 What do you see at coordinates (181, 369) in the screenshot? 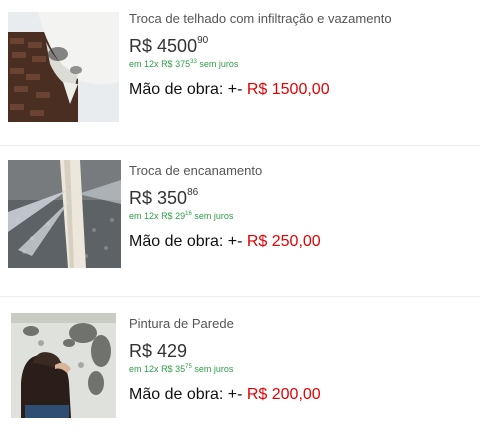
I see `installments-info: em 12x R$ 3575 sem juros` at bounding box center [181, 369].